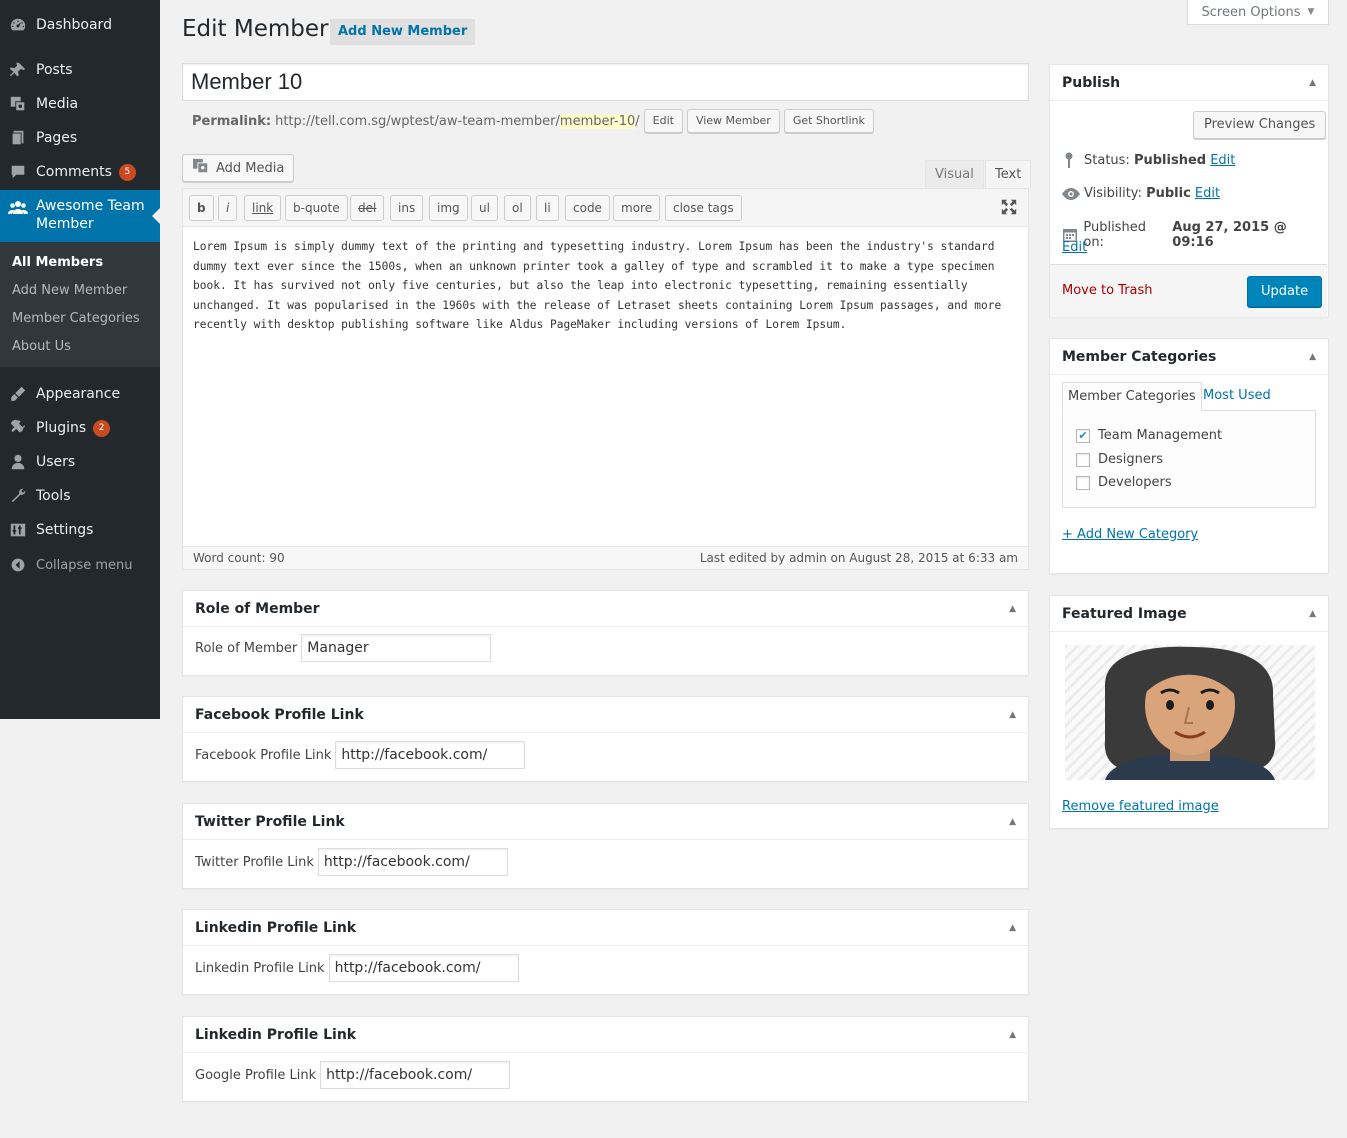 The height and width of the screenshot is (1138, 1347). I want to click on field-label: Facebook Profile Link, so click(263, 755).